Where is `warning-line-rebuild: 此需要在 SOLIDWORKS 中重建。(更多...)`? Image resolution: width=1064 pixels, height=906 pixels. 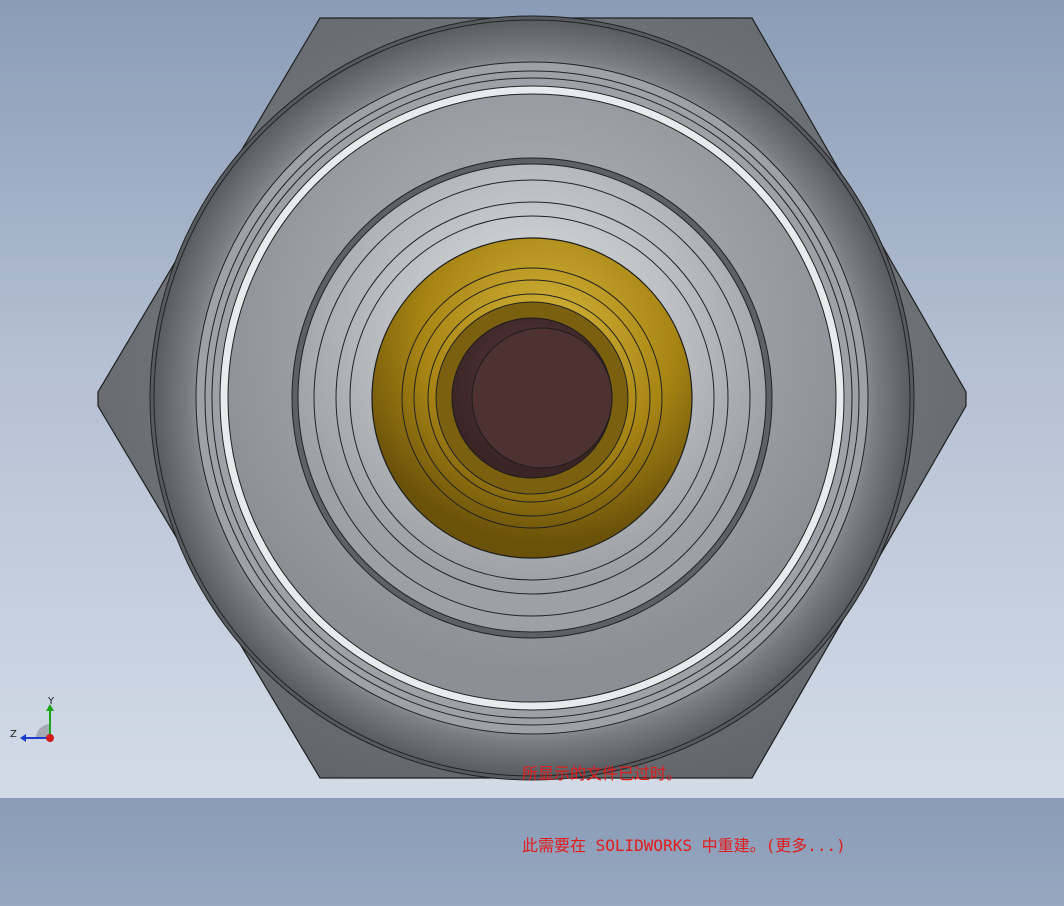 warning-line-rebuild: 此需要在 SOLIDWORKS 中重建。(更多...) is located at coordinates (684, 846).